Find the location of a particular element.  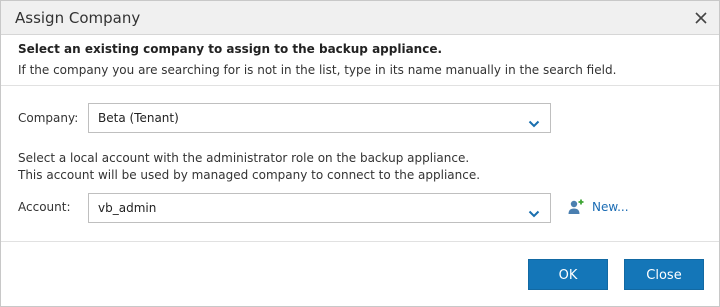

footer-divider is located at coordinates (360, 241).